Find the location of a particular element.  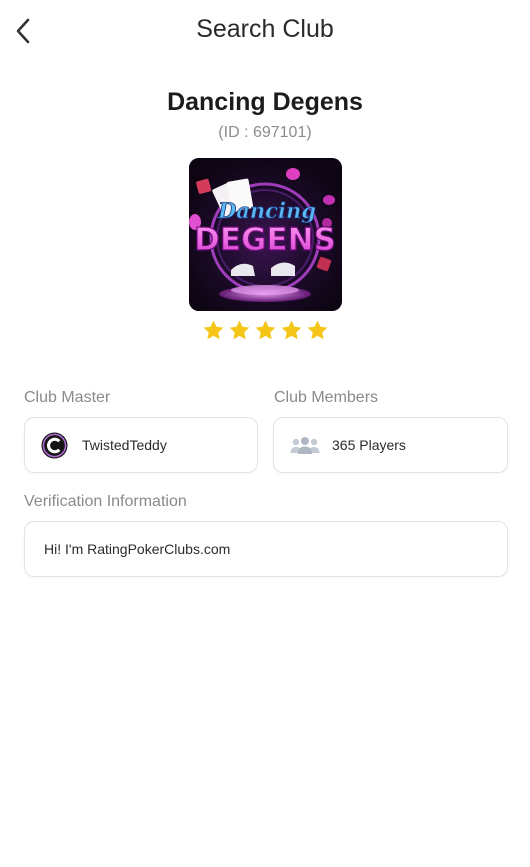

verification-text: Hi! I'm RatingPokerClubs.com is located at coordinates (137, 549).